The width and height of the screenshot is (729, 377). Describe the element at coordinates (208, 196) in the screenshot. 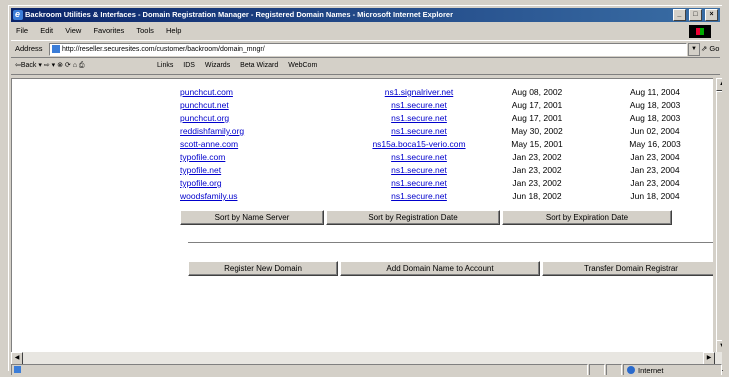

I see `domain-name-link: woodsfamily.us` at that location.